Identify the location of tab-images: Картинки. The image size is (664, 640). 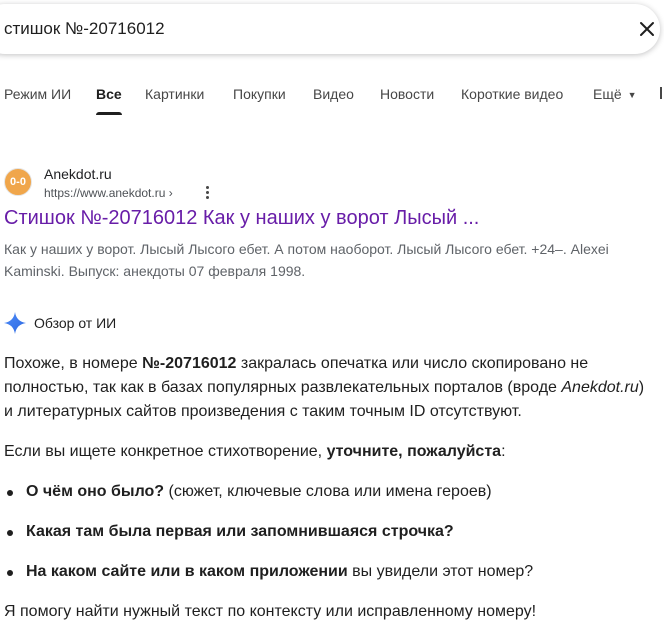
(174, 100).